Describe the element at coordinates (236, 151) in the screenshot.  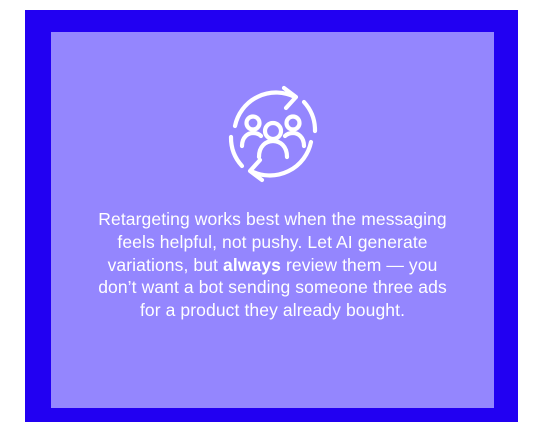
I see `left-arc` at that location.